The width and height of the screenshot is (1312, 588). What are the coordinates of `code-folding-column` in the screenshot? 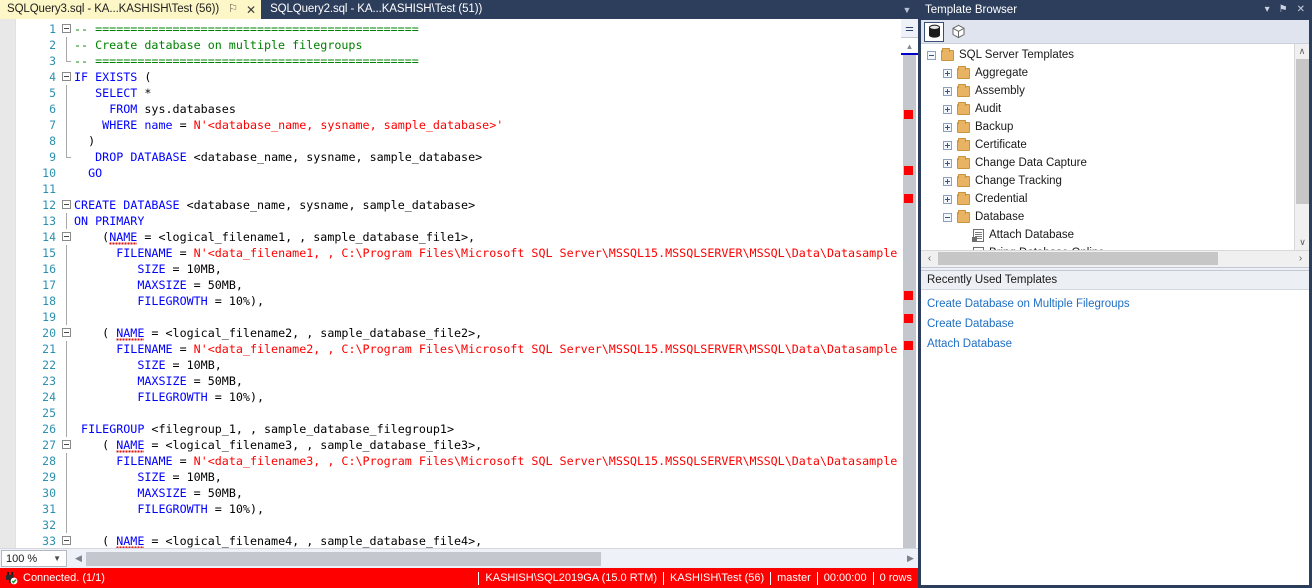 It's located at (67, 283).